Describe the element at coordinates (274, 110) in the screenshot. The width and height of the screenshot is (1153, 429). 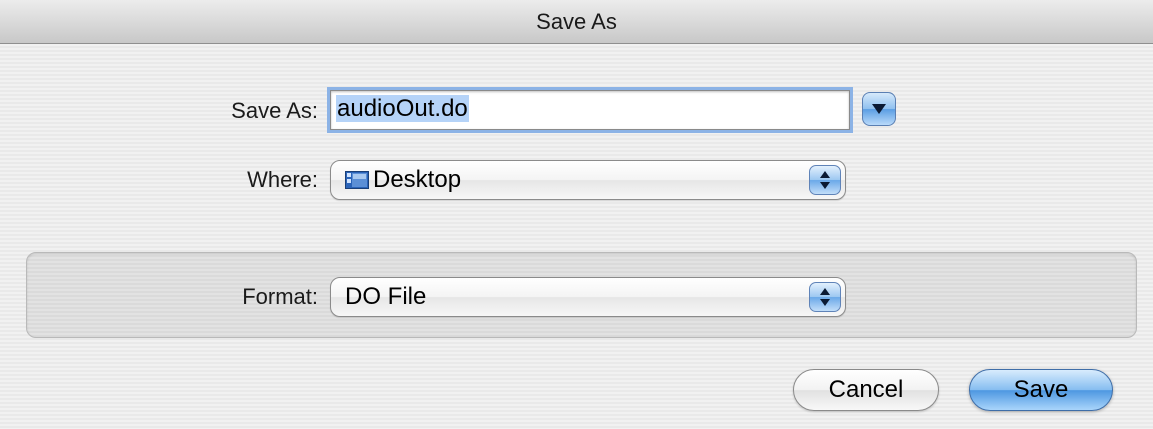
I see `save-as-label: Save As:` at that location.